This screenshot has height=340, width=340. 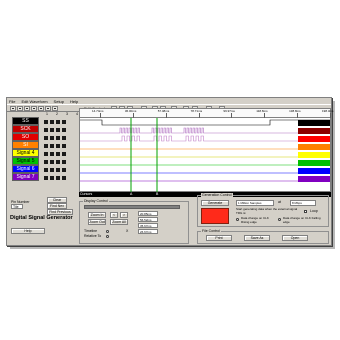 I want to click on cursor-b-time-field: 56.52ms, so click(x=148, y=219).